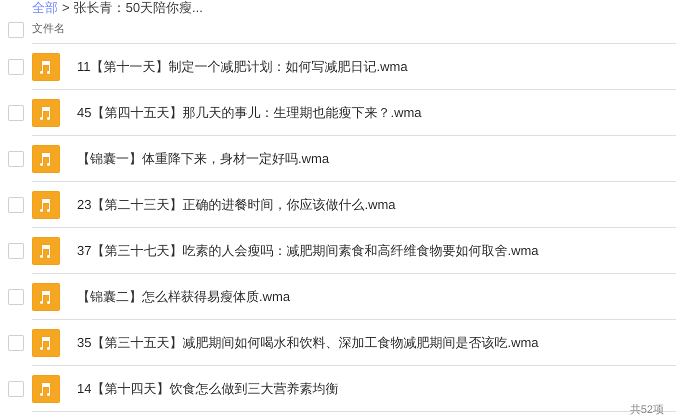 This screenshot has height=420, width=676. I want to click on file-name: 【锦囊二】怎么样获得易瘦体质.wma, so click(183, 296).